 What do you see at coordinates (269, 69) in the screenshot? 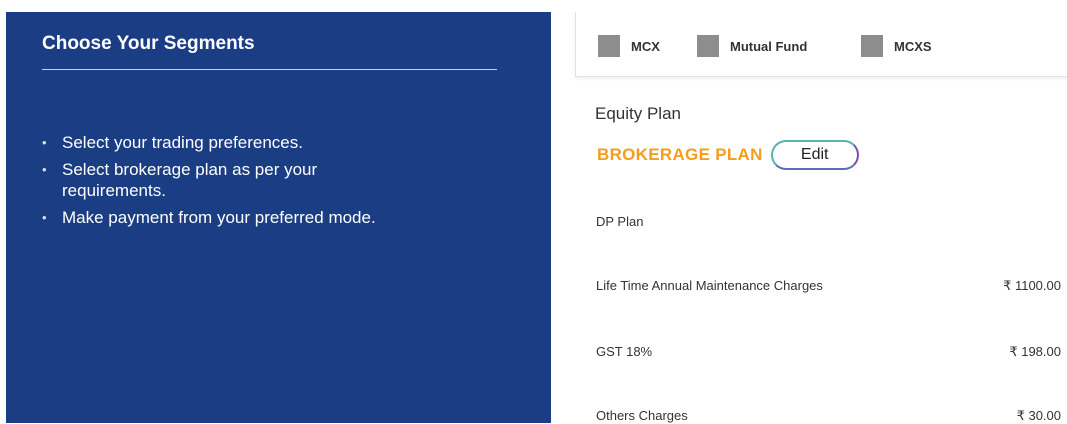
I see `title-divider` at bounding box center [269, 69].